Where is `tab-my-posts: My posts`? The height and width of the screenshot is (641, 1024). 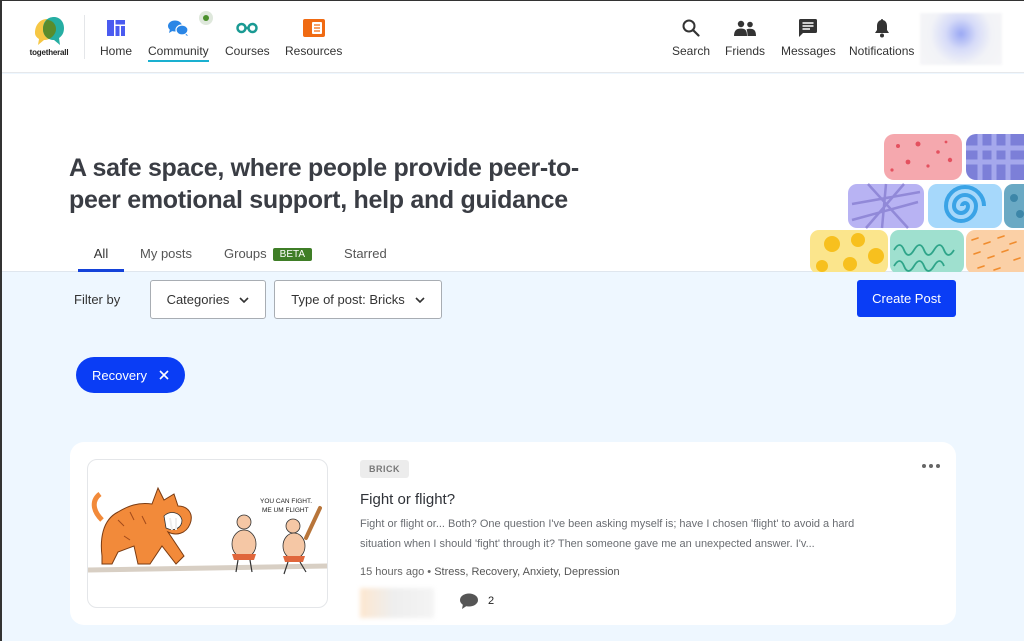
tab-my-posts: My posts is located at coordinates (166, 256).